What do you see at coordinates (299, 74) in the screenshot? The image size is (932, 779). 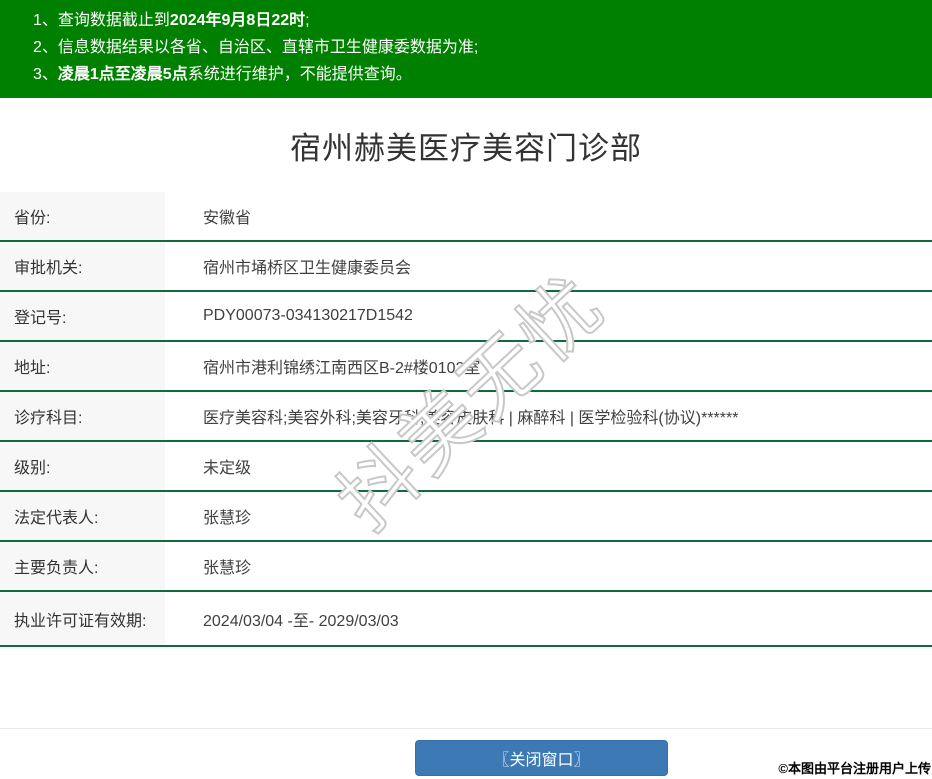 I see `notice-line-3-tail: 系统进行维护，不能提供查询。` at bounding box center [299, 74].